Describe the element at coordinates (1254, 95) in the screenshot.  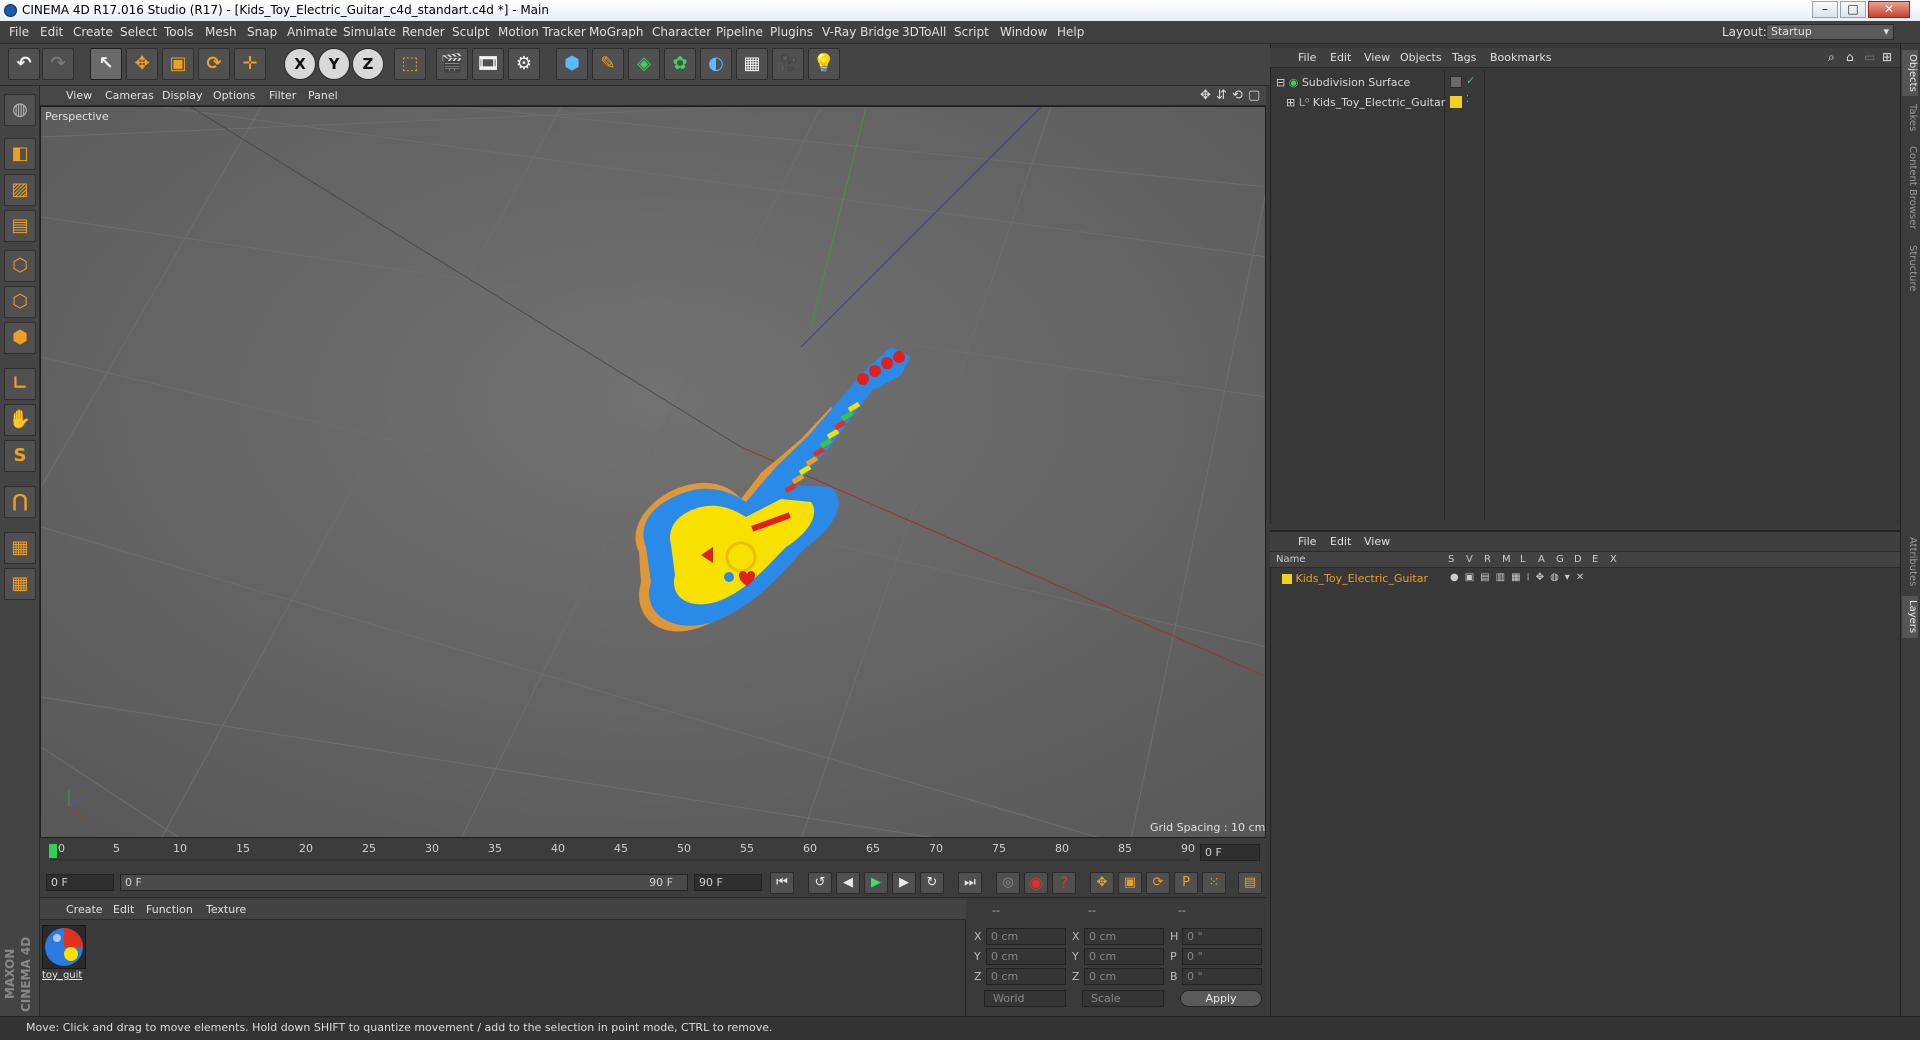
I see `toggle-view-icon: ▢` at that location.